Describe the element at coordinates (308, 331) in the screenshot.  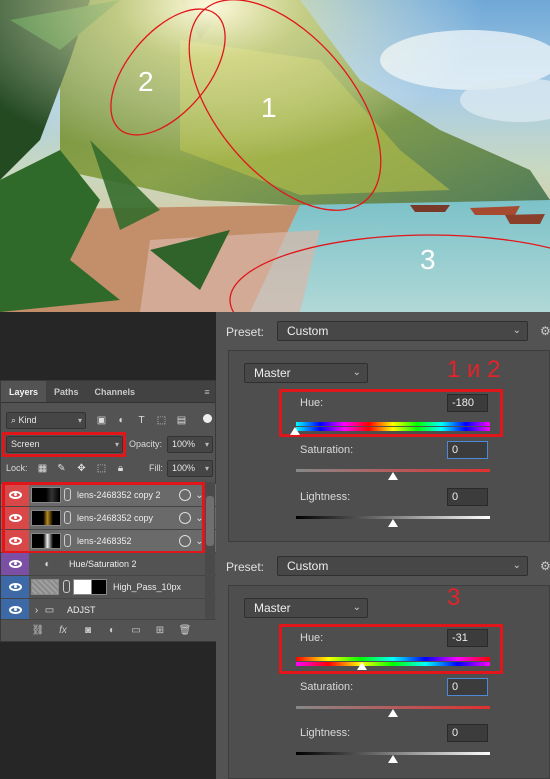
I see `preset-value: Custom` at that location.